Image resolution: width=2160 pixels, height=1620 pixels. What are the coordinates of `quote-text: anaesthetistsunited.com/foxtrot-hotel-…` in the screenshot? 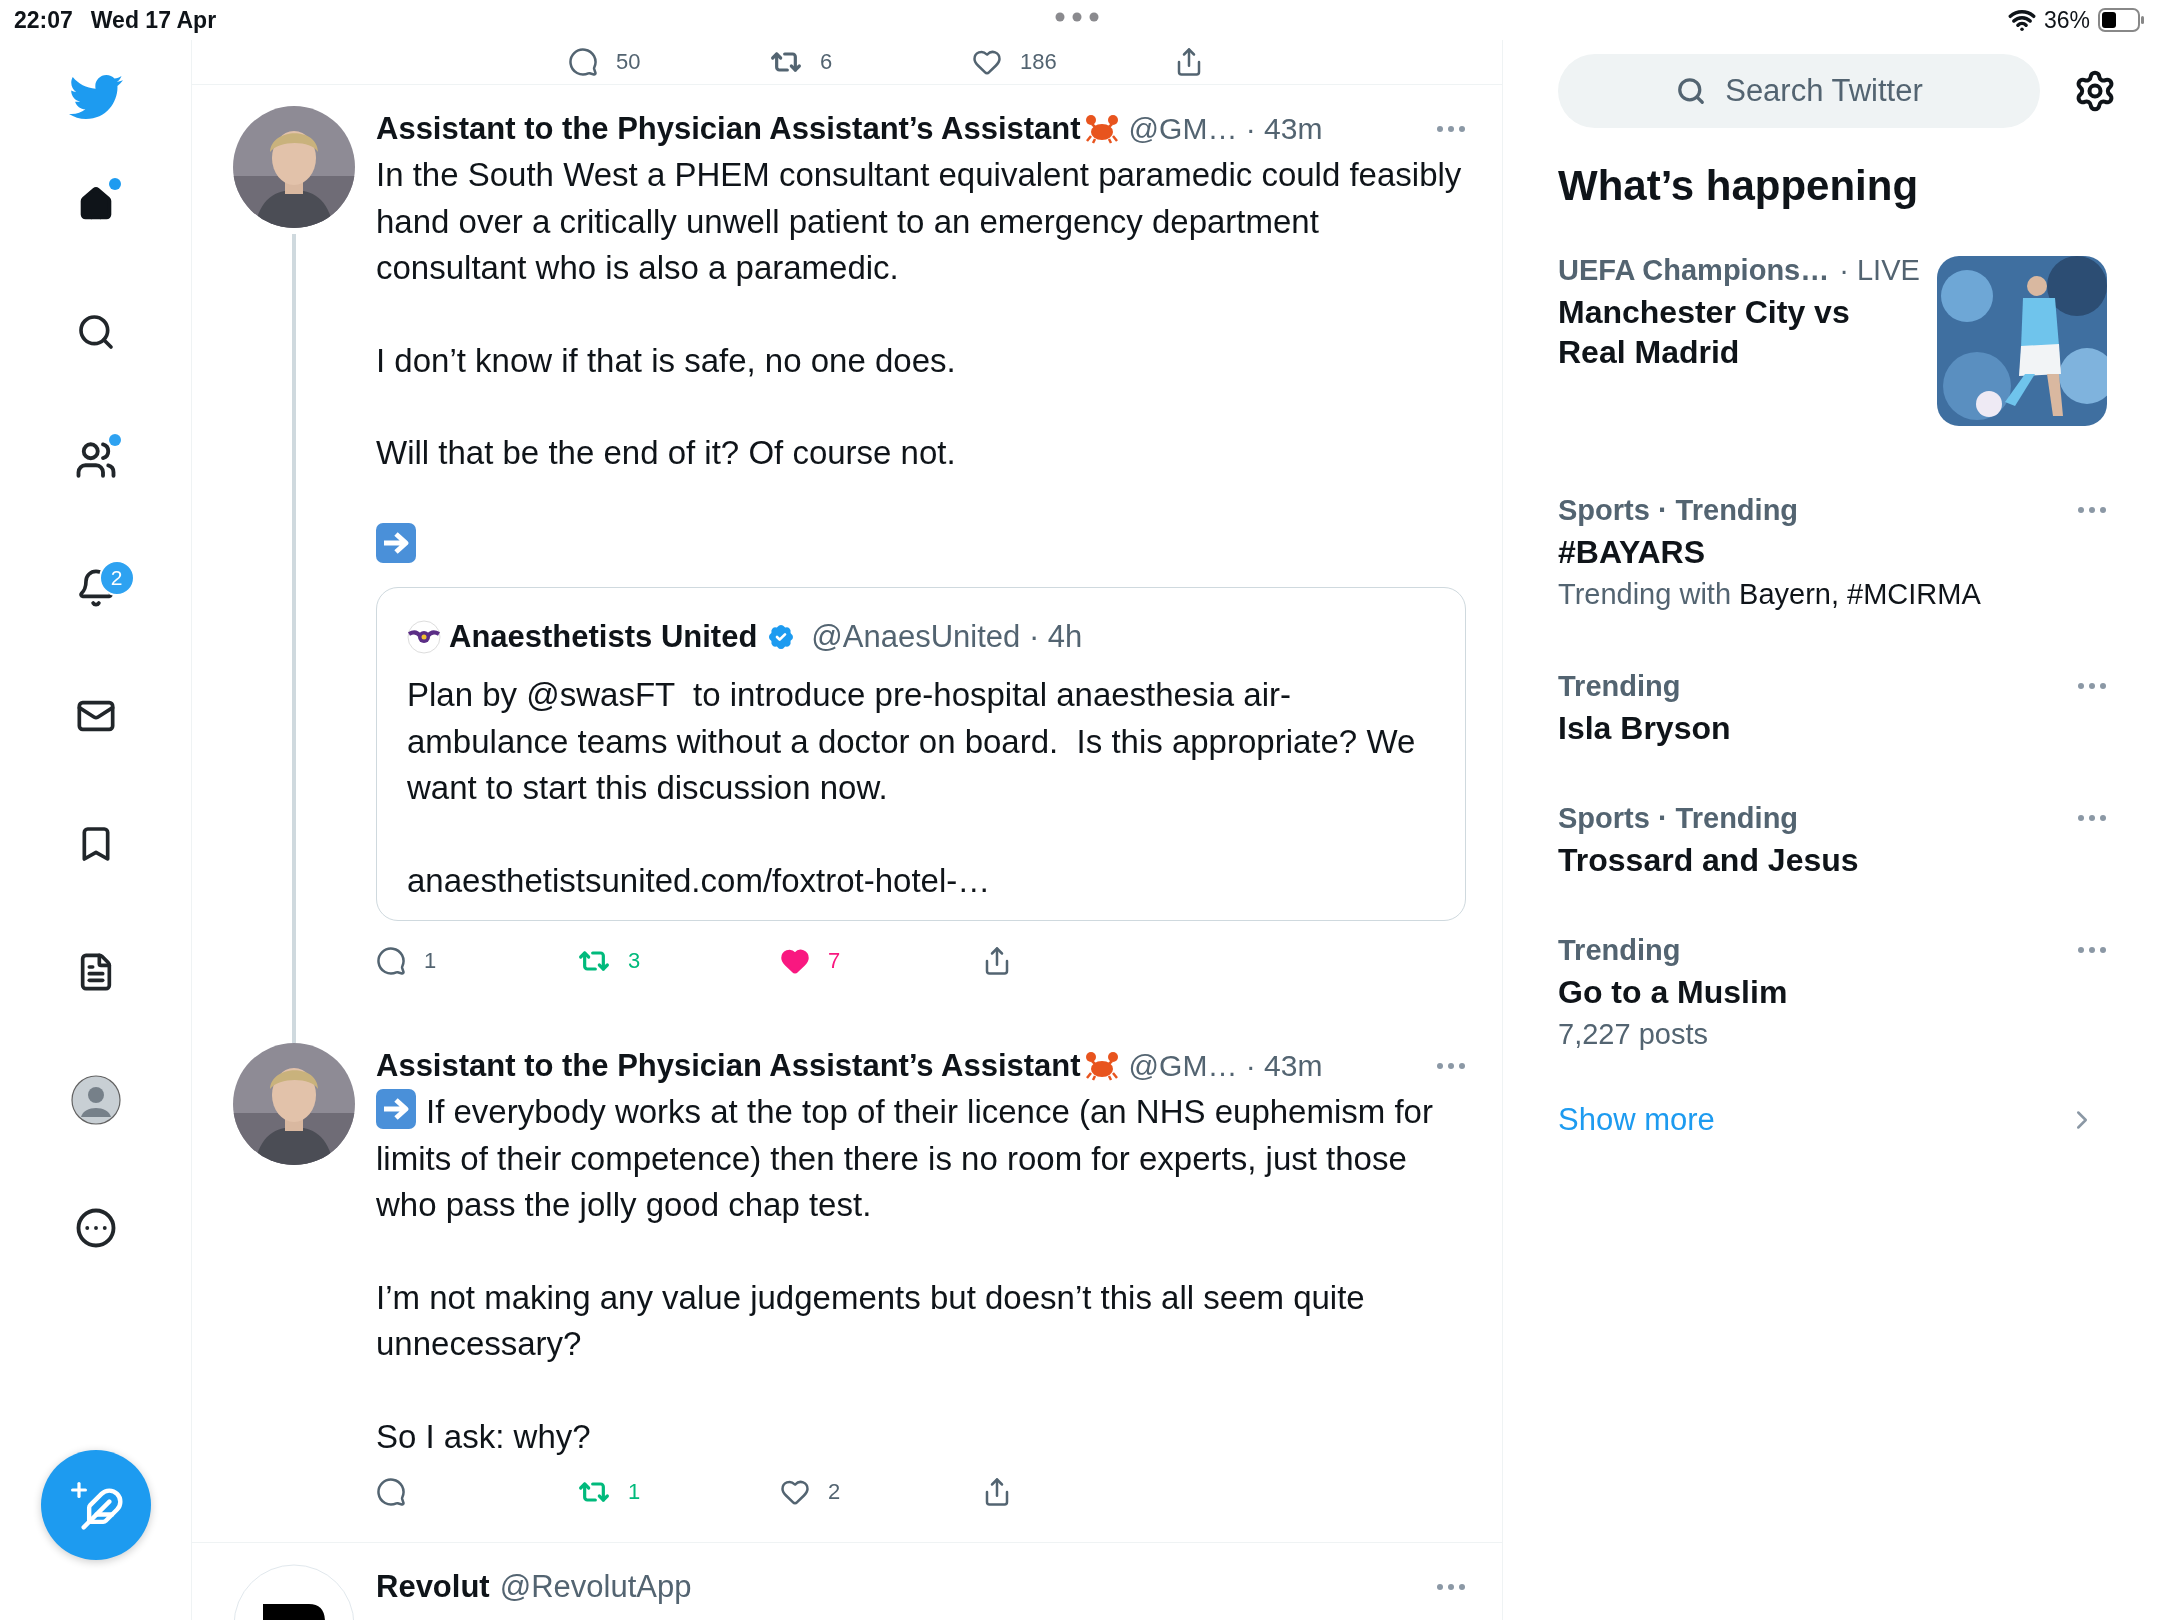 It's located at (699, 880).